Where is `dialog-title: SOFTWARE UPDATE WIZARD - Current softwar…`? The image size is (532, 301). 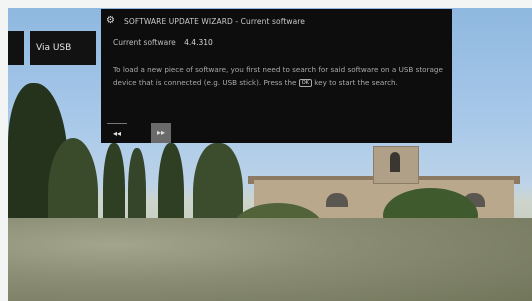
dialog-title: SOFTWARE UPDATE WIZARD - Current softwar… is located at coordinates (215, 21).